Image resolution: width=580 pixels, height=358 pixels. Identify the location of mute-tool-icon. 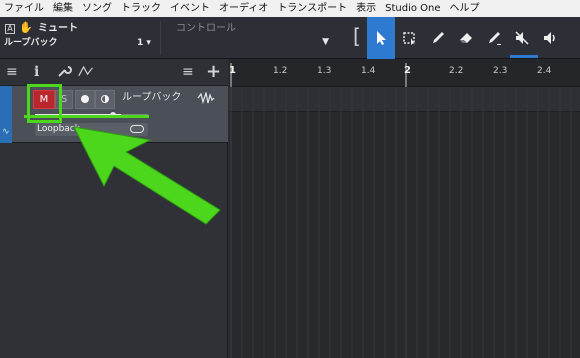
(522, 38).